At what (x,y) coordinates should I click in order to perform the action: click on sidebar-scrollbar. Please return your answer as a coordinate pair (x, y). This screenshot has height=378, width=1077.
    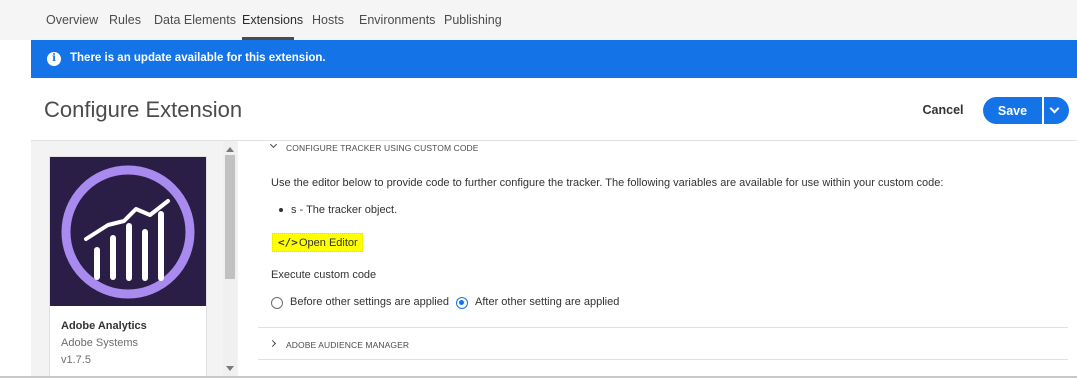
    Looking at the image, I should click on (230, 259).